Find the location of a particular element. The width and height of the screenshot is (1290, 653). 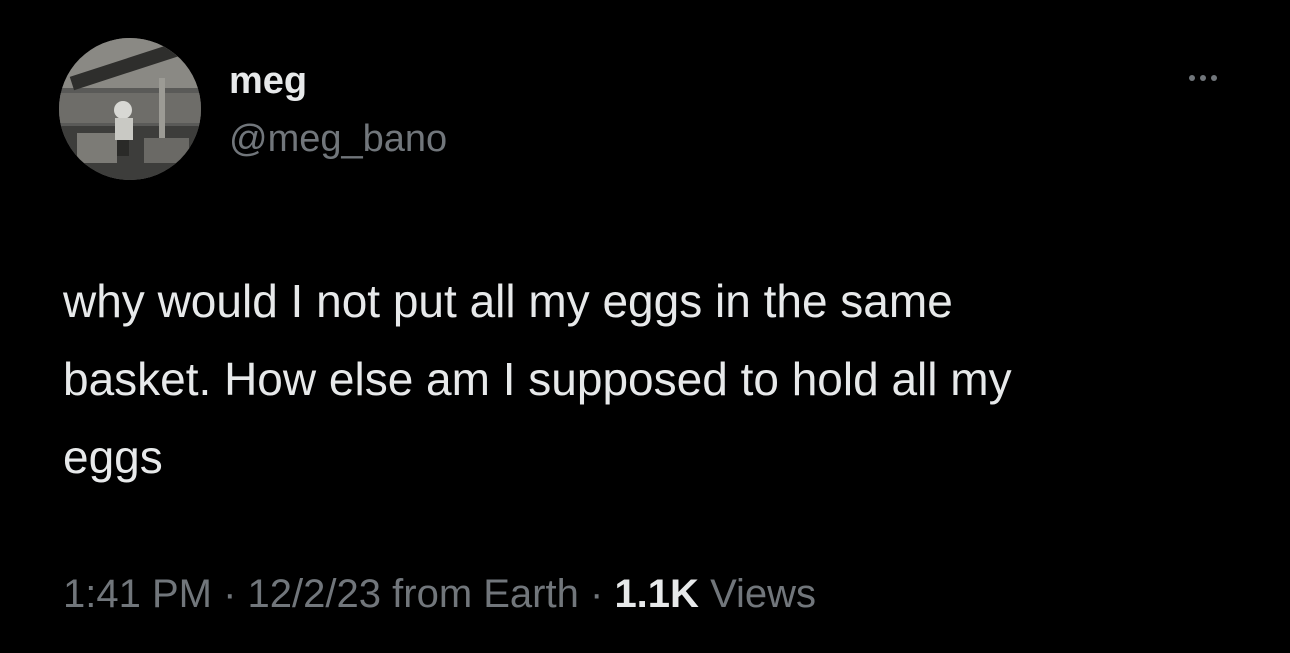

avatar is located at coordinates (130, 109).